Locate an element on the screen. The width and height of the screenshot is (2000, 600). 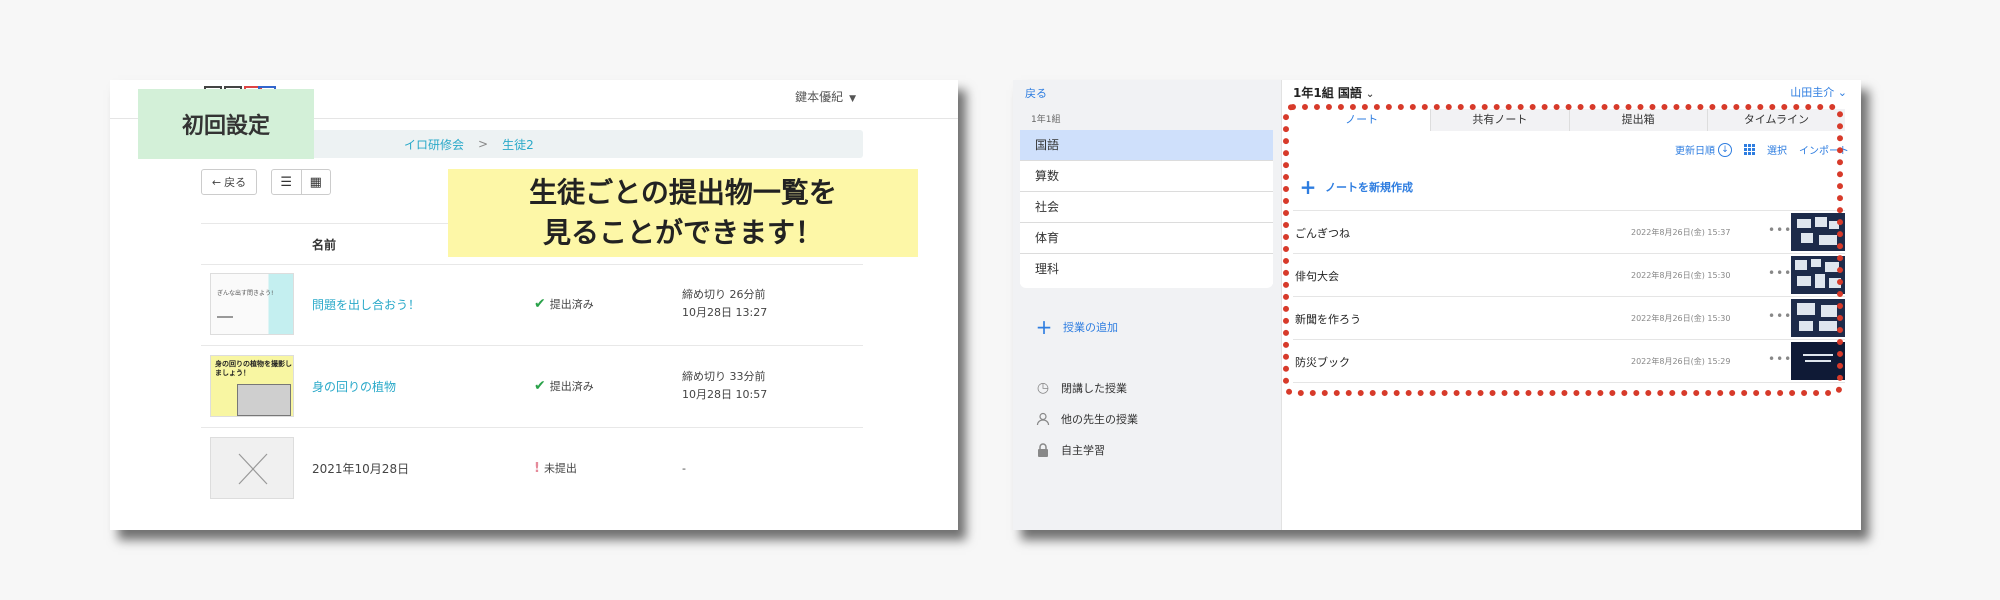
thumbnail-text: ぎんな出す問きよう! is located at coordinates (245, 293).